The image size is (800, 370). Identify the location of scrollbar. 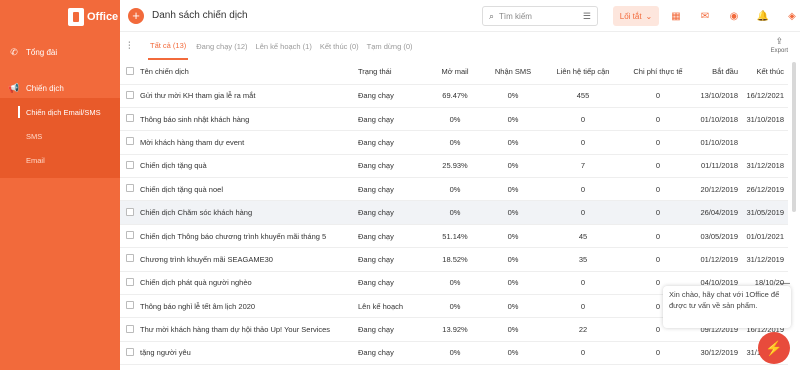
(794, 137).